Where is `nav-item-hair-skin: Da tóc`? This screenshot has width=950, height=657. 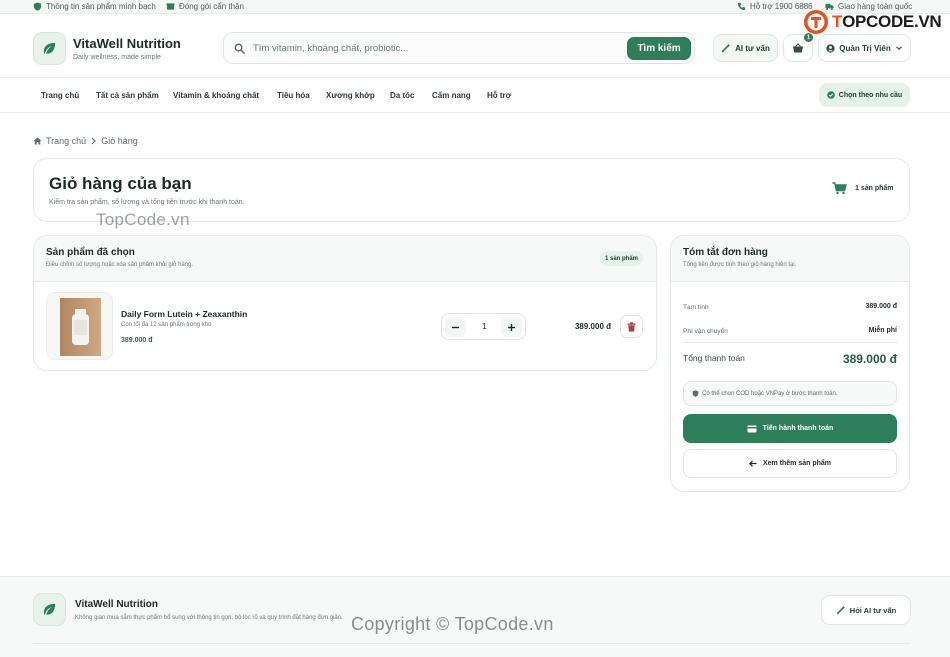
nav-item-hair-skin: Da tóc is located at coordinates (402, 95).